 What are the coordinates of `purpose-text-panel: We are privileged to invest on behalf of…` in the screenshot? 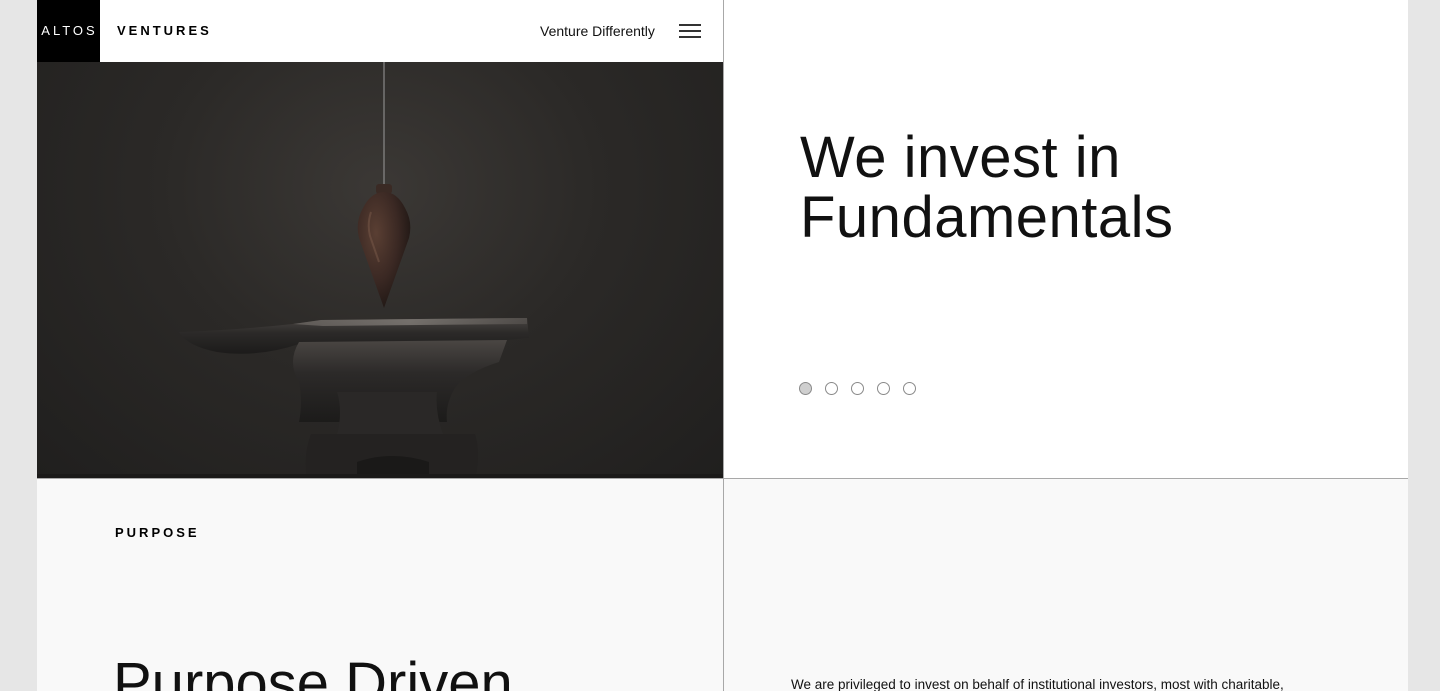 It's located at (1066, 585).